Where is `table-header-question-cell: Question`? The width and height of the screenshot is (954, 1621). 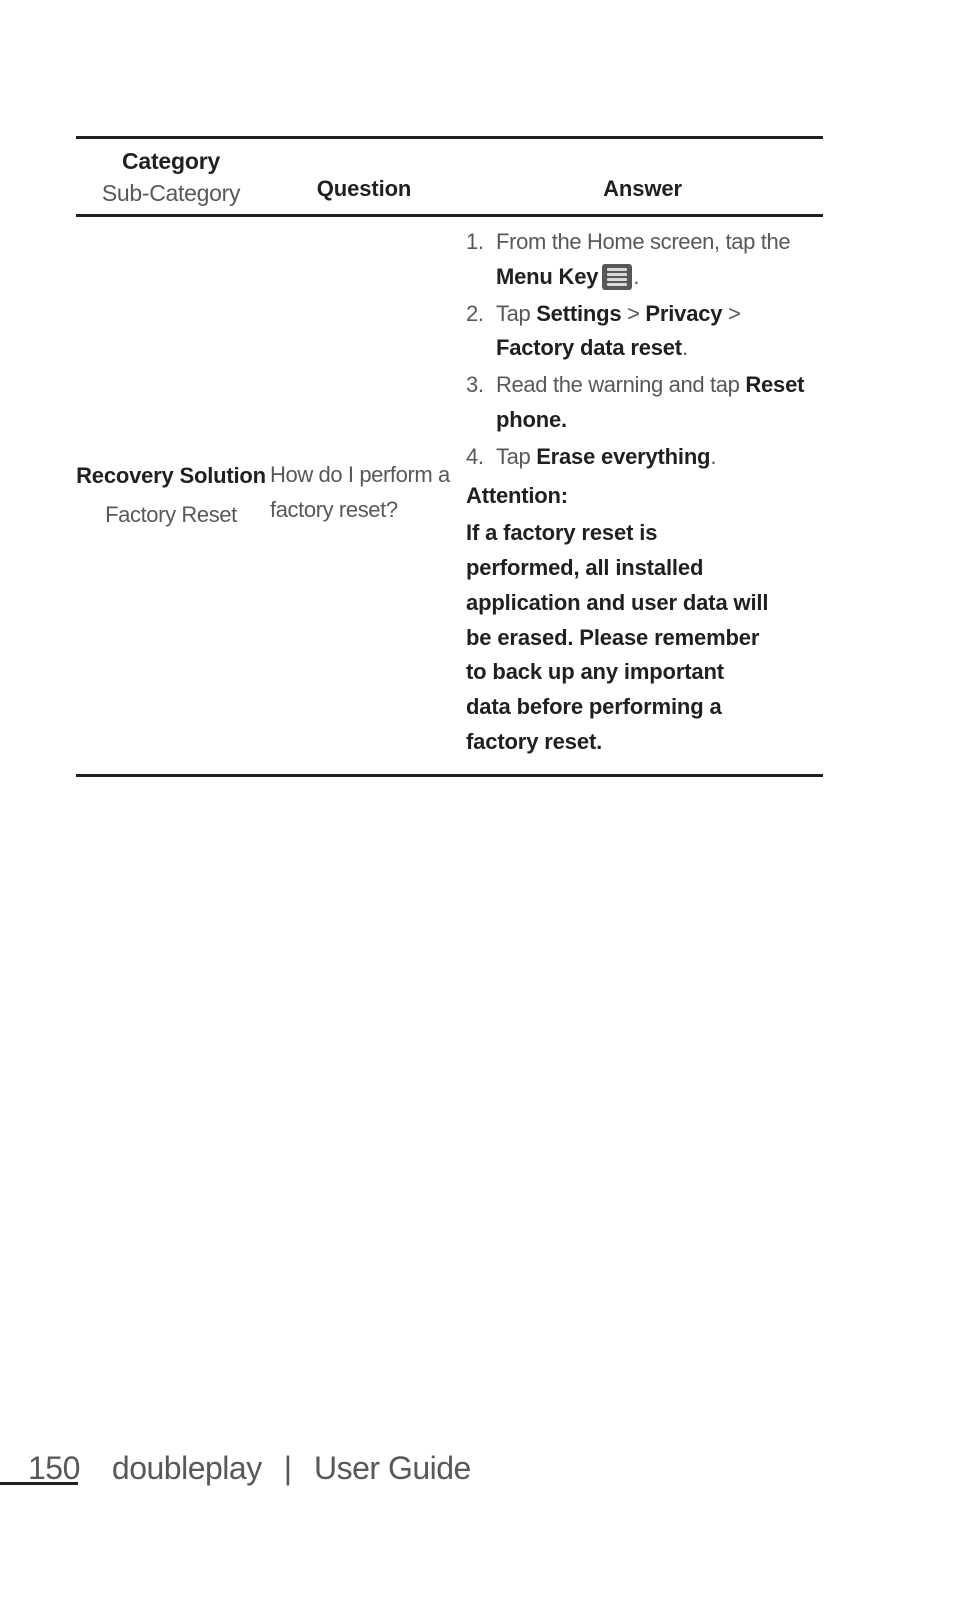
table-header-question-cell: Question is located at coordinates (364, 177).